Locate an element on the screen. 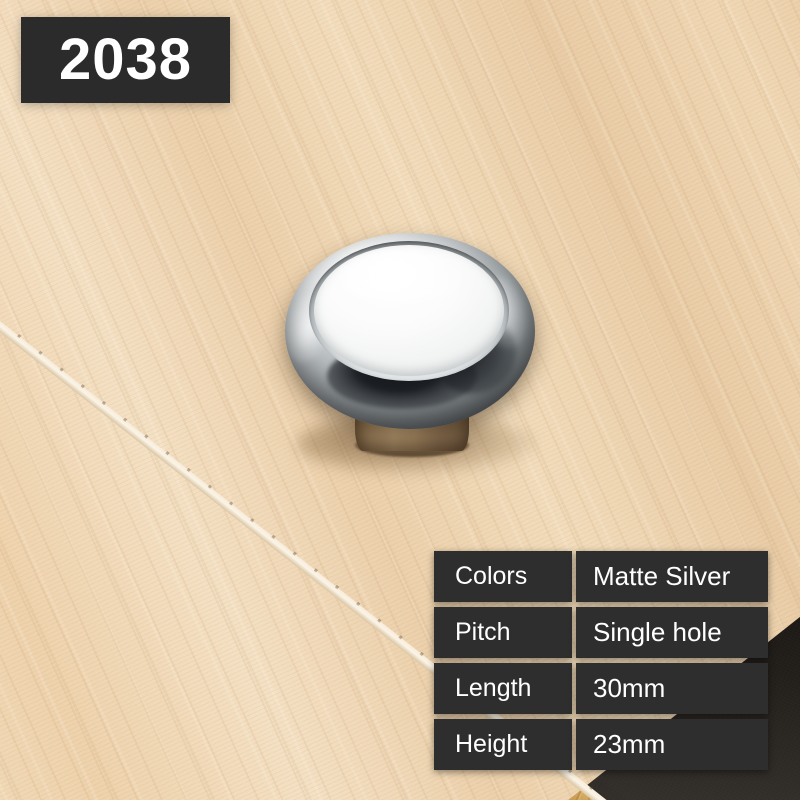 The image size is (800, 800). spec-row-pitch: Pitch Single hole is located at coordinates (601, 632).